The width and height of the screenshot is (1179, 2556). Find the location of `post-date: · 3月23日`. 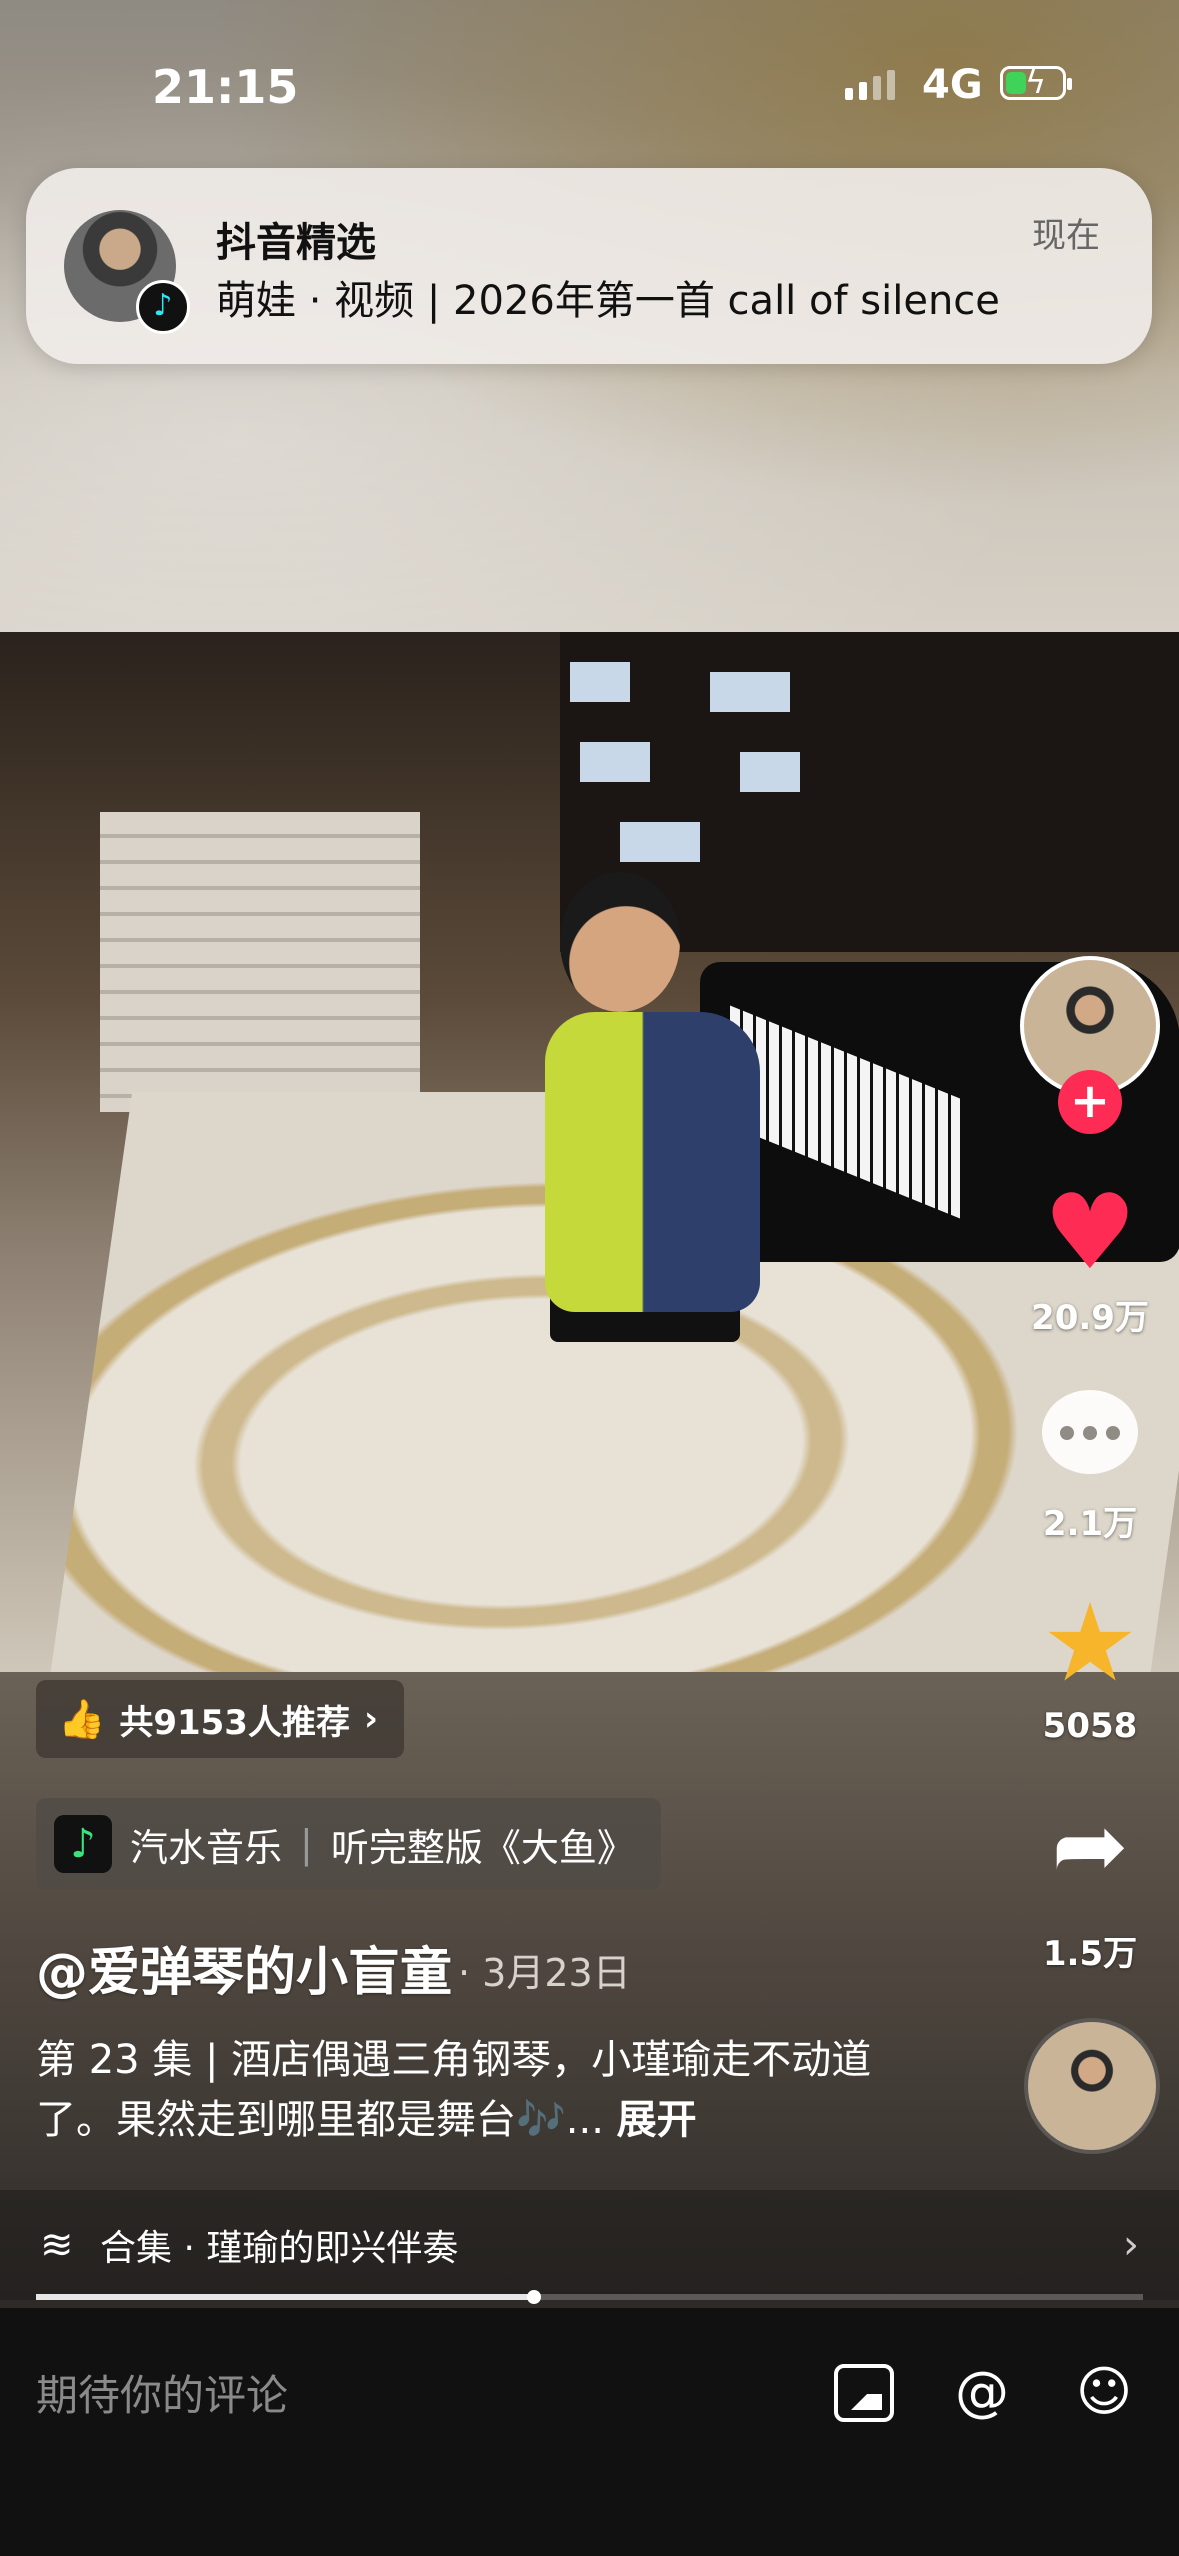

post-date: · 3月23日 is located at coordinates (544, 1973).